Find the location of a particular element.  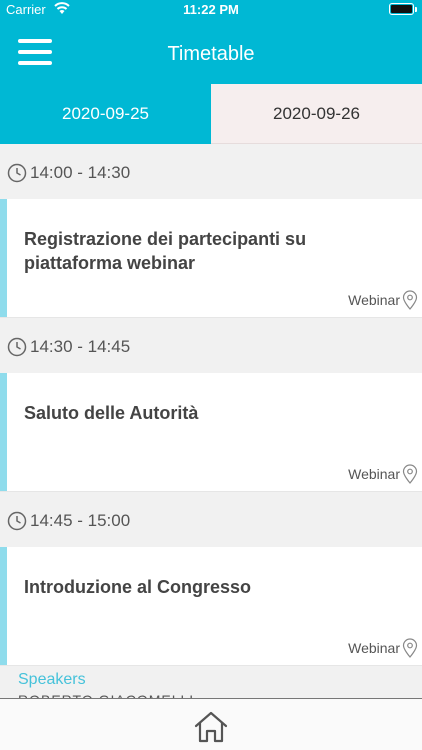

slot-header: 14:30 - 14:45 is located at coordinates (211, 345).